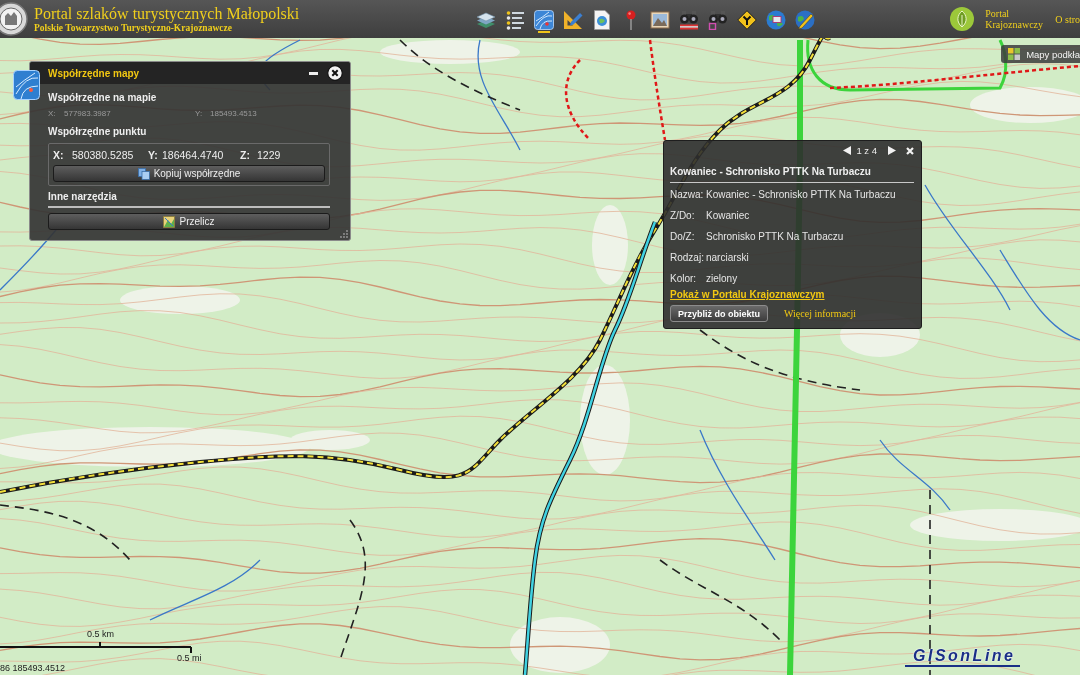 Image resolution: width=1080 pixels, height=675 pixels. I want to click on cursor-coordinates: 86 185493.4512, so click(33, 668).